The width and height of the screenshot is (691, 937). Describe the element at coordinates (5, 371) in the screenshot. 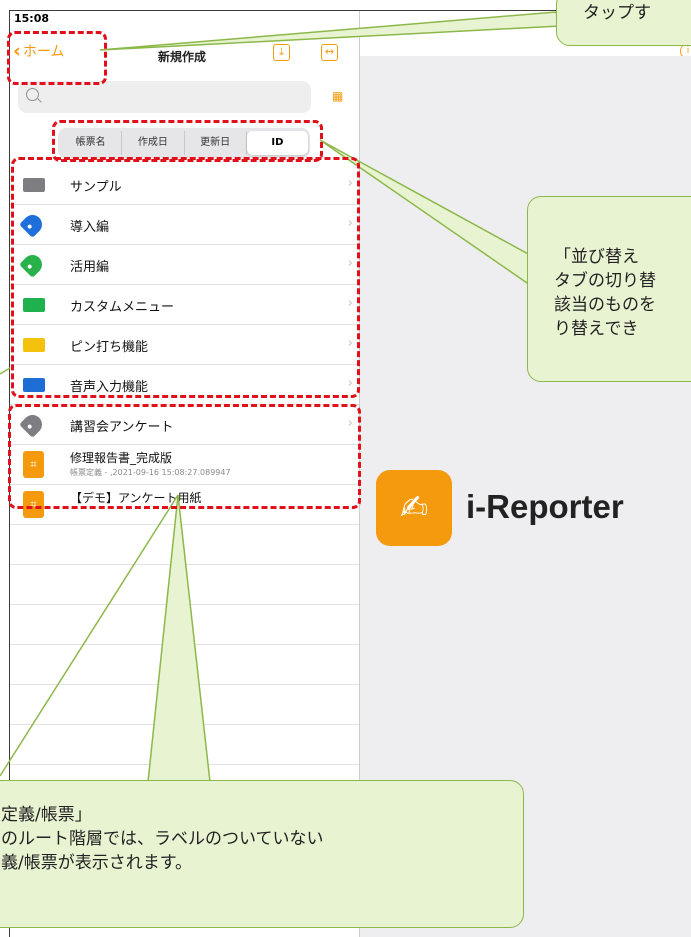

I see `callout-pointer-left` at that location.